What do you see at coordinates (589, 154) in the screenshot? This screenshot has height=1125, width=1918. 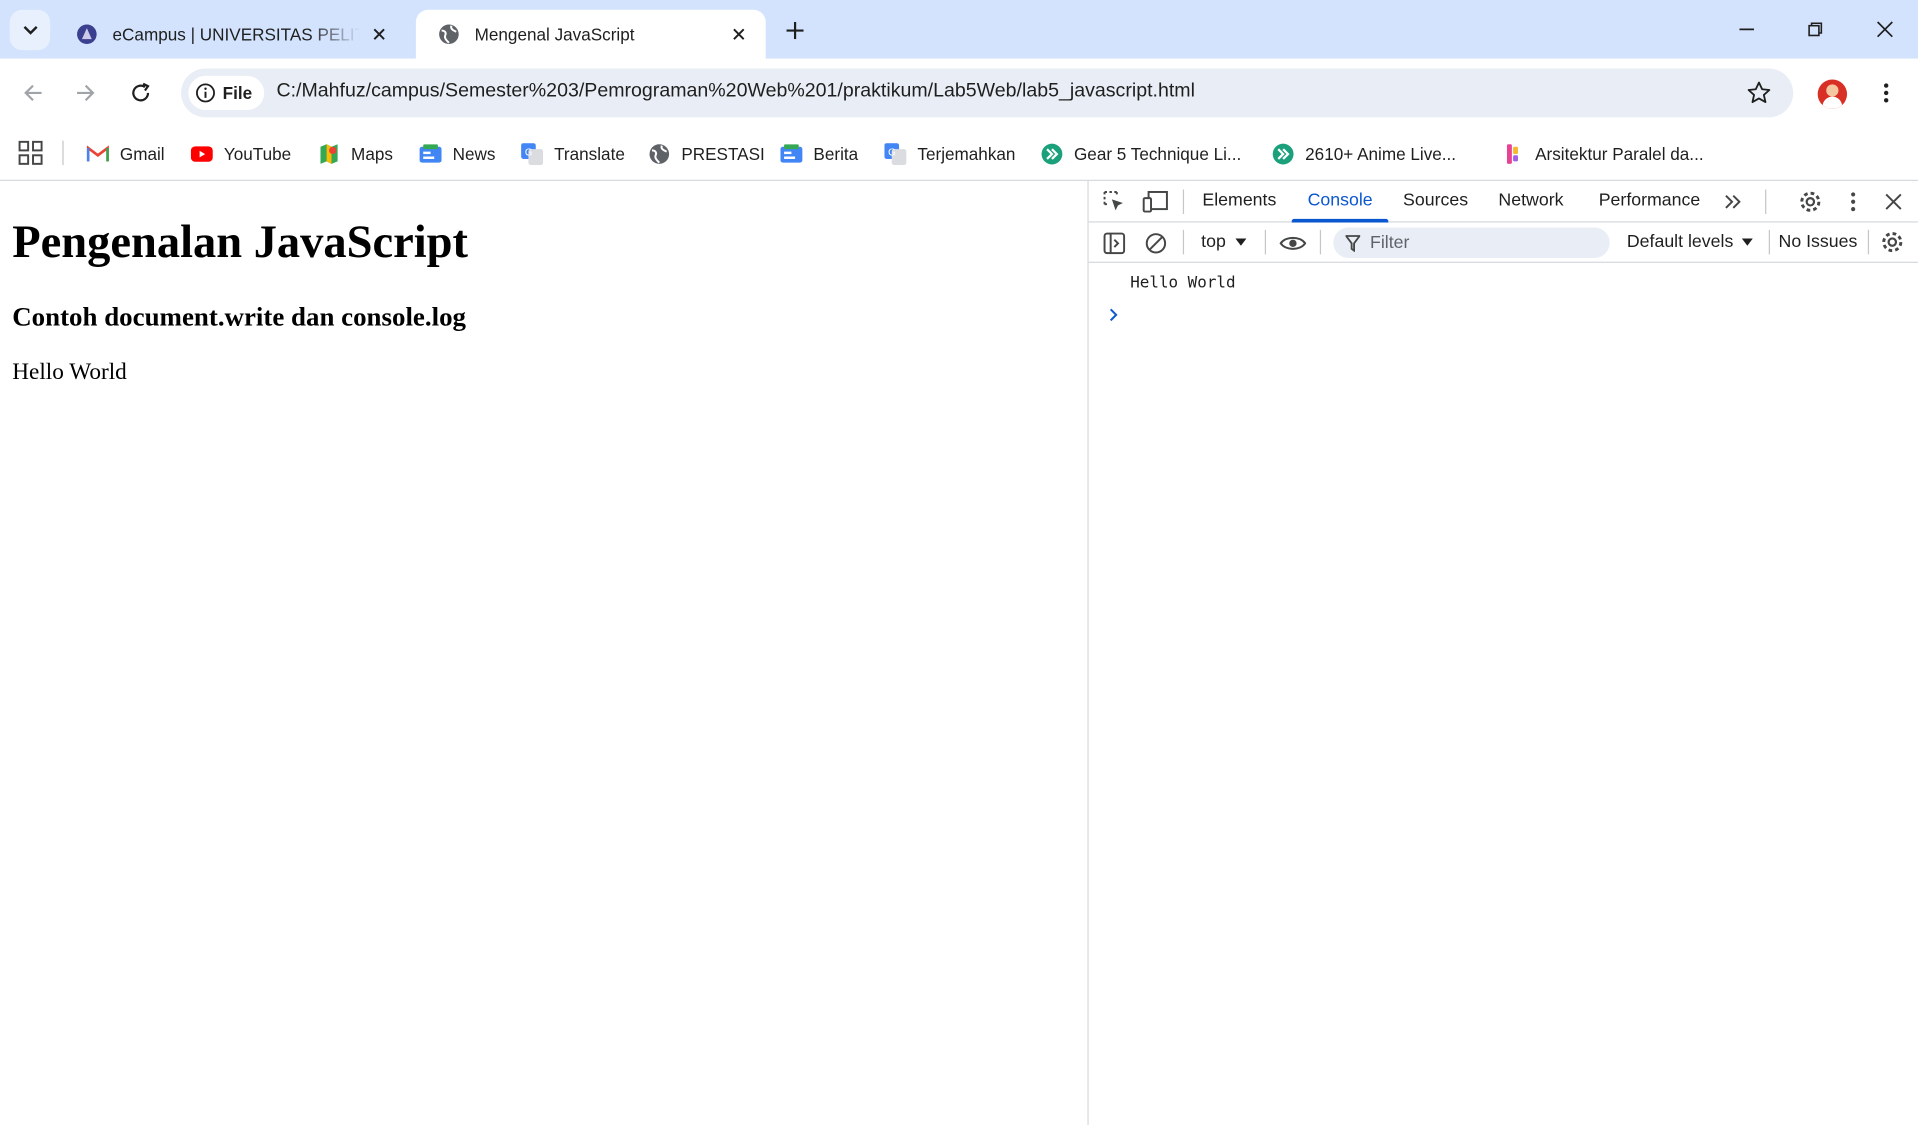 I see `bookmark-label: Translate` at bounding box center [589, 154].